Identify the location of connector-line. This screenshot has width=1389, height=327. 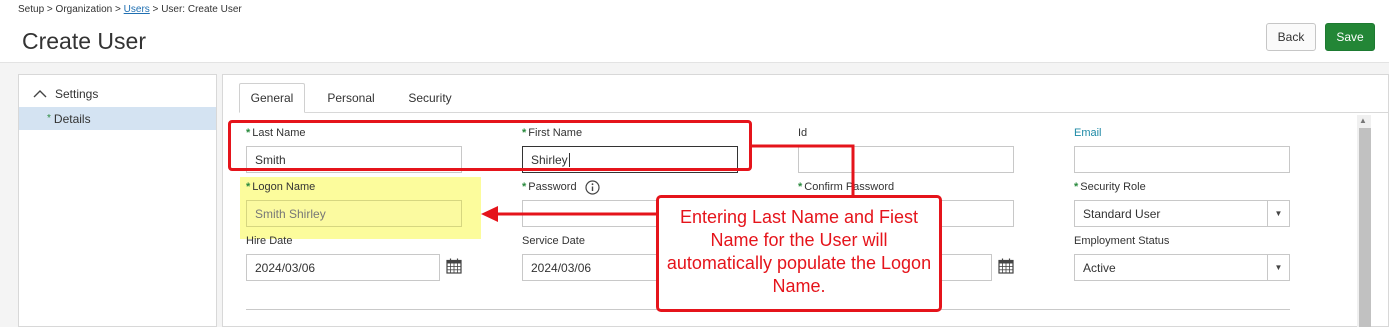
(803, 169).